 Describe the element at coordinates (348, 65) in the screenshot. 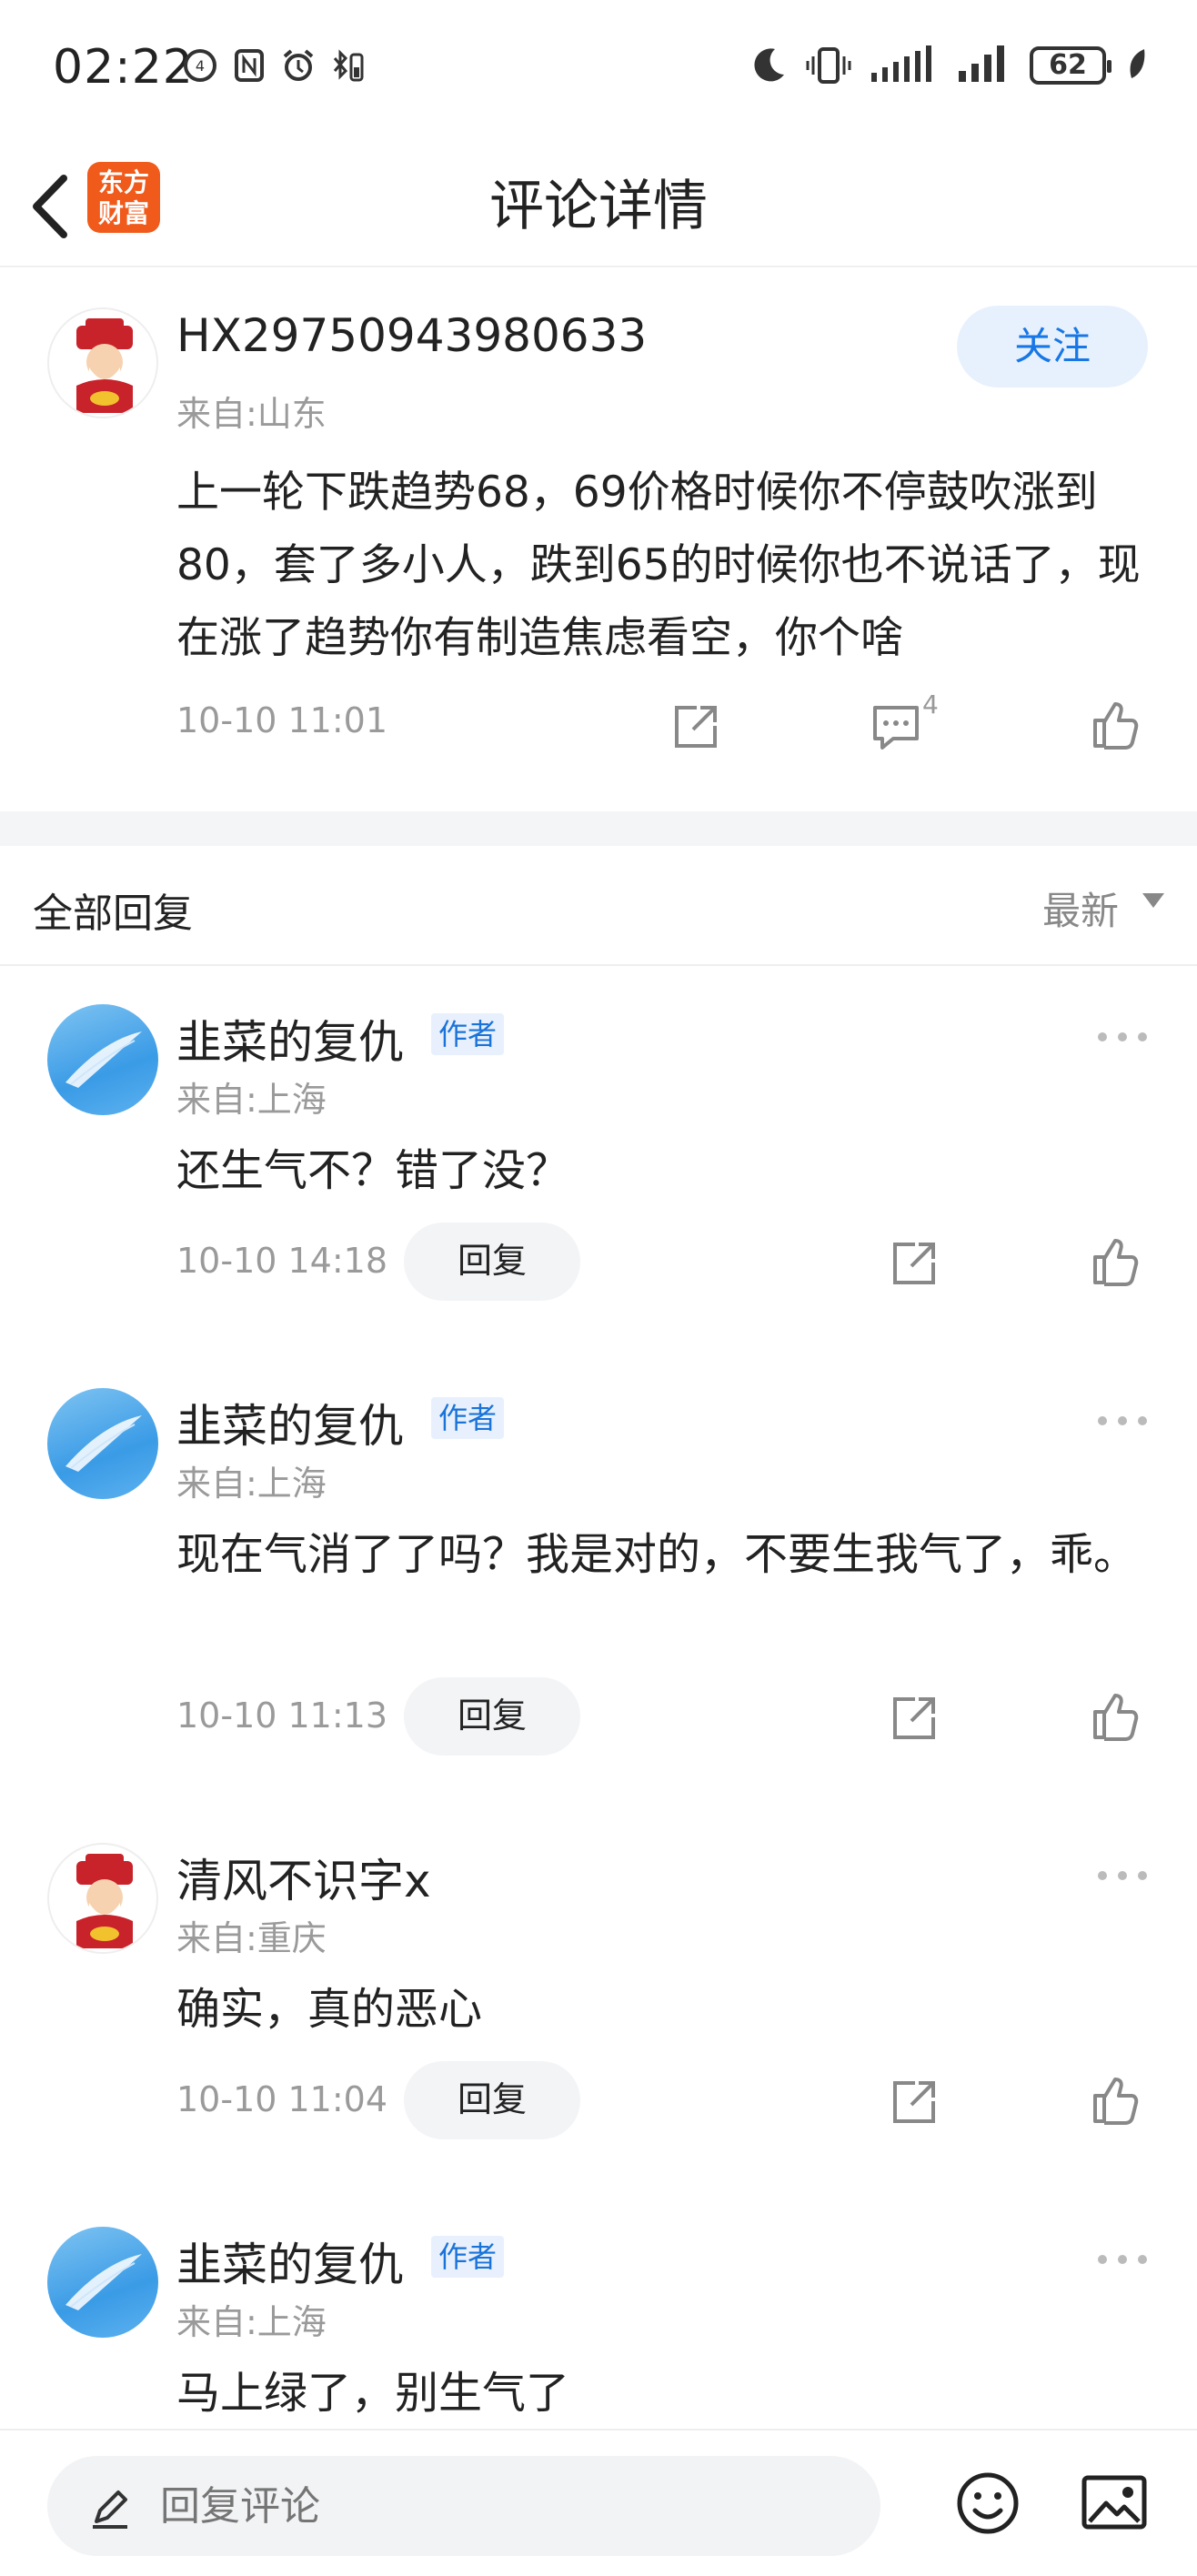

I see `bluetooth-battery-icon` at that location.